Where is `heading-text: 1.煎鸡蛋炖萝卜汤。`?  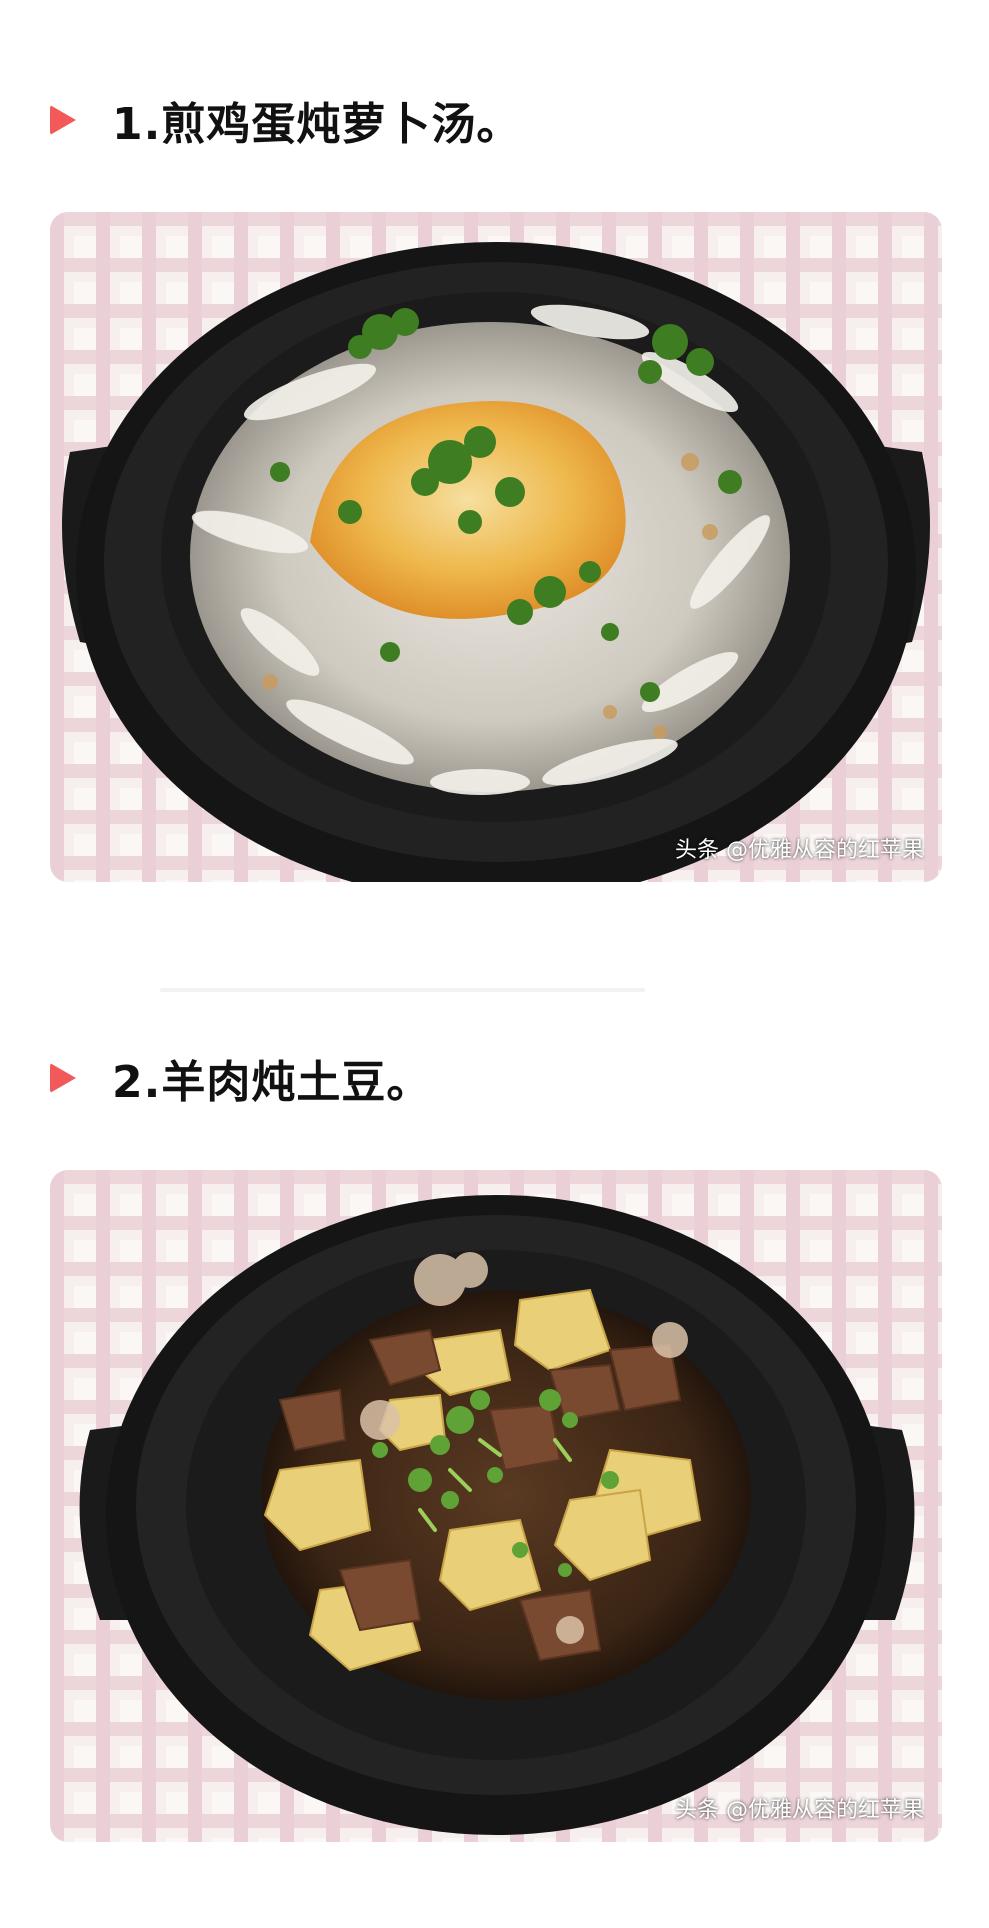 heading-text: 1.煎鸡蛋炖萝卜汤。 is located at coordinates (317, 124).